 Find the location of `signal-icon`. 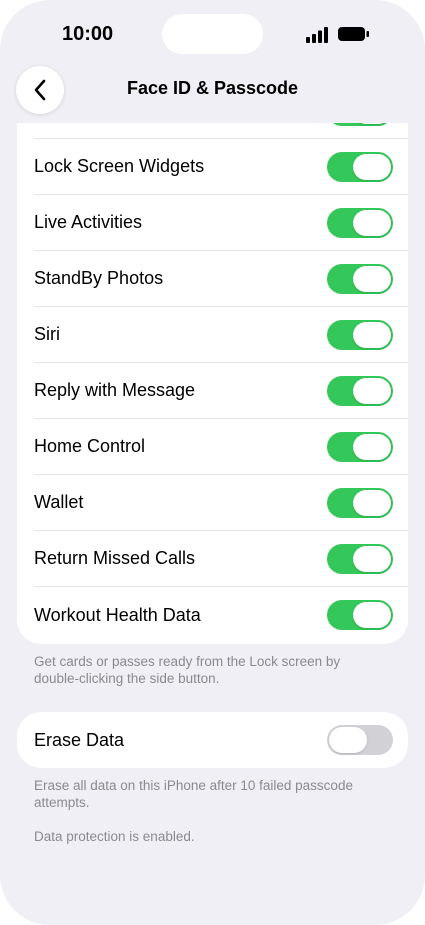

signal-icon is located at coordinates (317, 35).